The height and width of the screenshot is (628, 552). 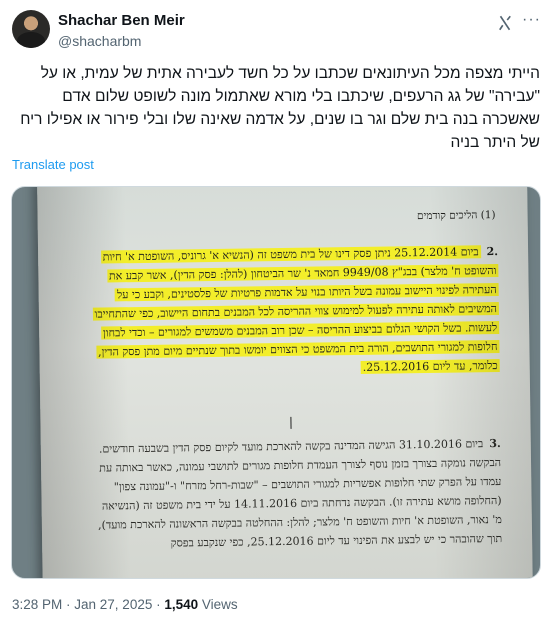 I want to click on grok-icon, so click(x=505, y=23).